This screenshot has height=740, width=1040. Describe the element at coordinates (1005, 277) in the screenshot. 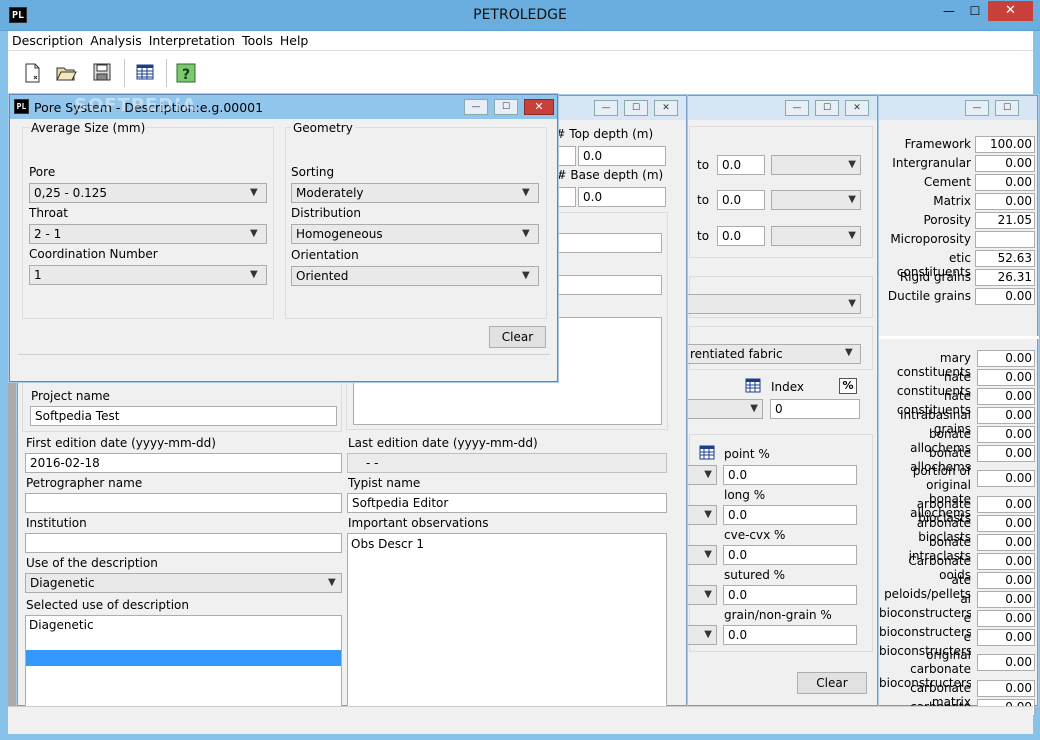

I see `row-value: 26.31` at that location.